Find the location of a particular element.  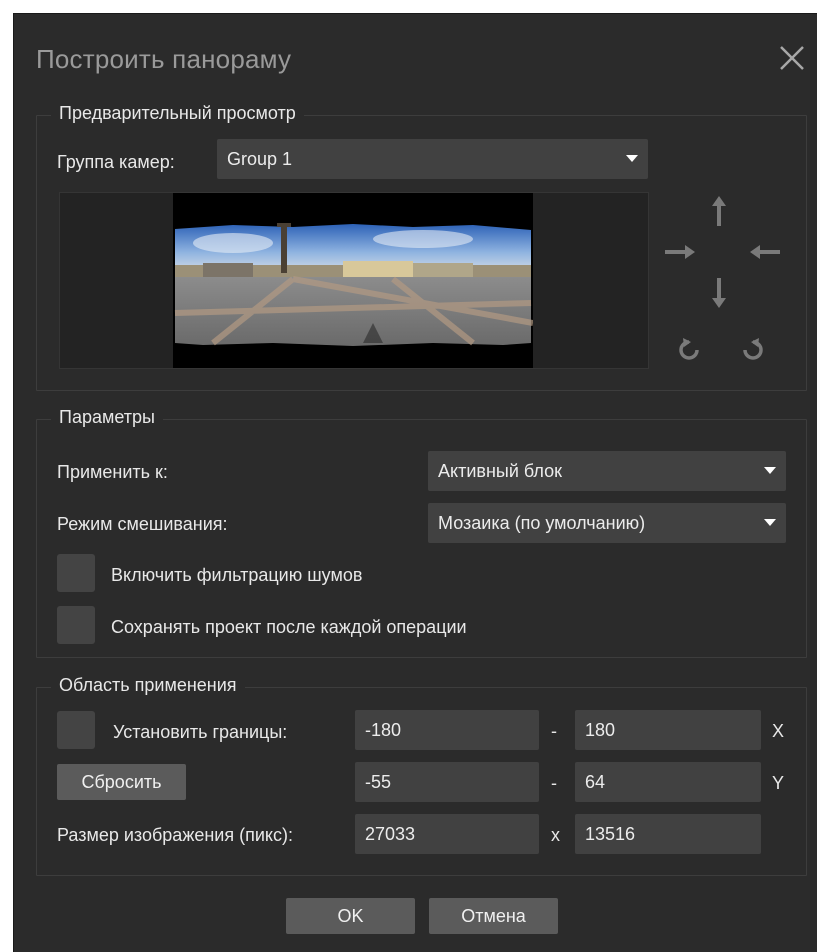

arrow-left-icon is located at coordinates (765, 252).